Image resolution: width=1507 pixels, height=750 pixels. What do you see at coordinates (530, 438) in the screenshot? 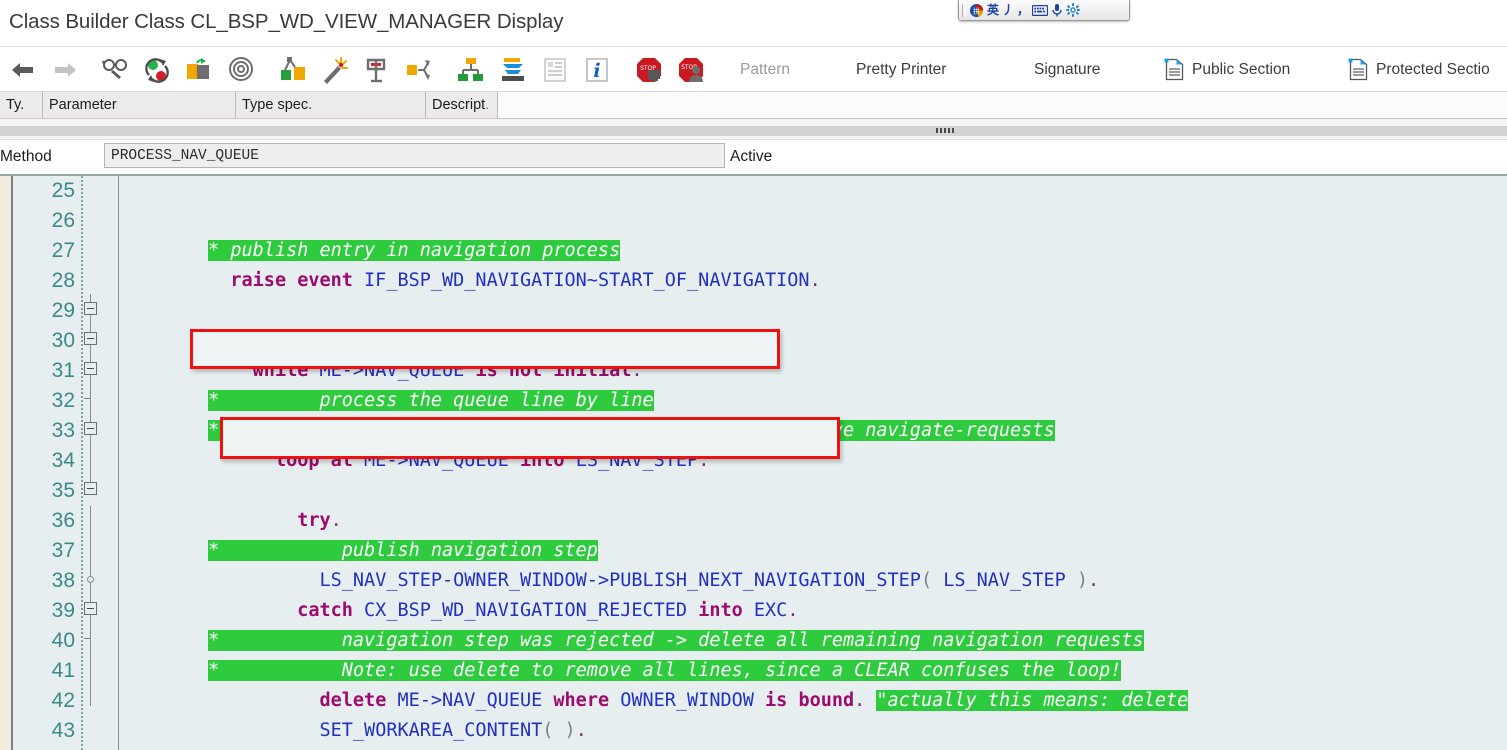
I see `annotation-loop-text: loop at ME->NAV_QUEUE into LS_NAV_STEP.` at bounding box center [530, 438].